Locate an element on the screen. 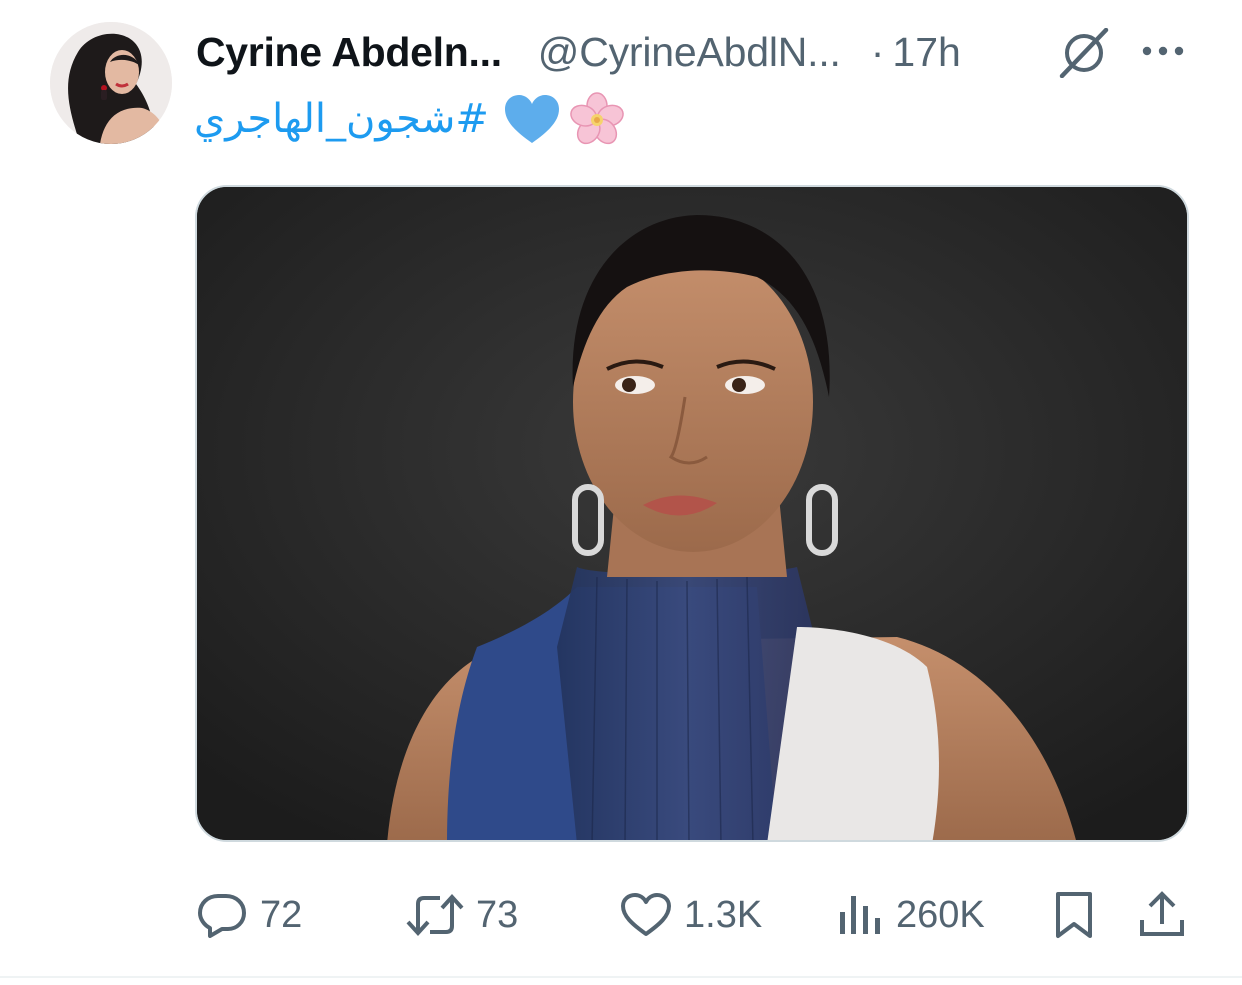 The image size is (1242, 985). bookmark-icon is located at coordinates (1074, 915).